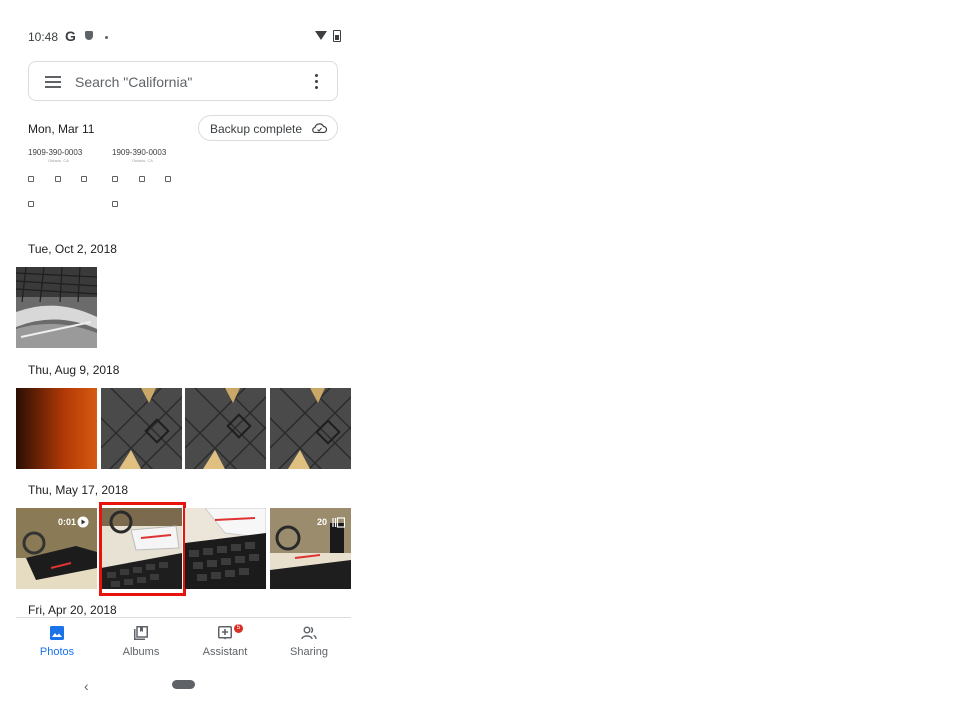 This screenshot has width=960, height=720. Describe the element at coordinates (184, 37) in the screenshot. I see `status-bar: 10:48 G` at that location.